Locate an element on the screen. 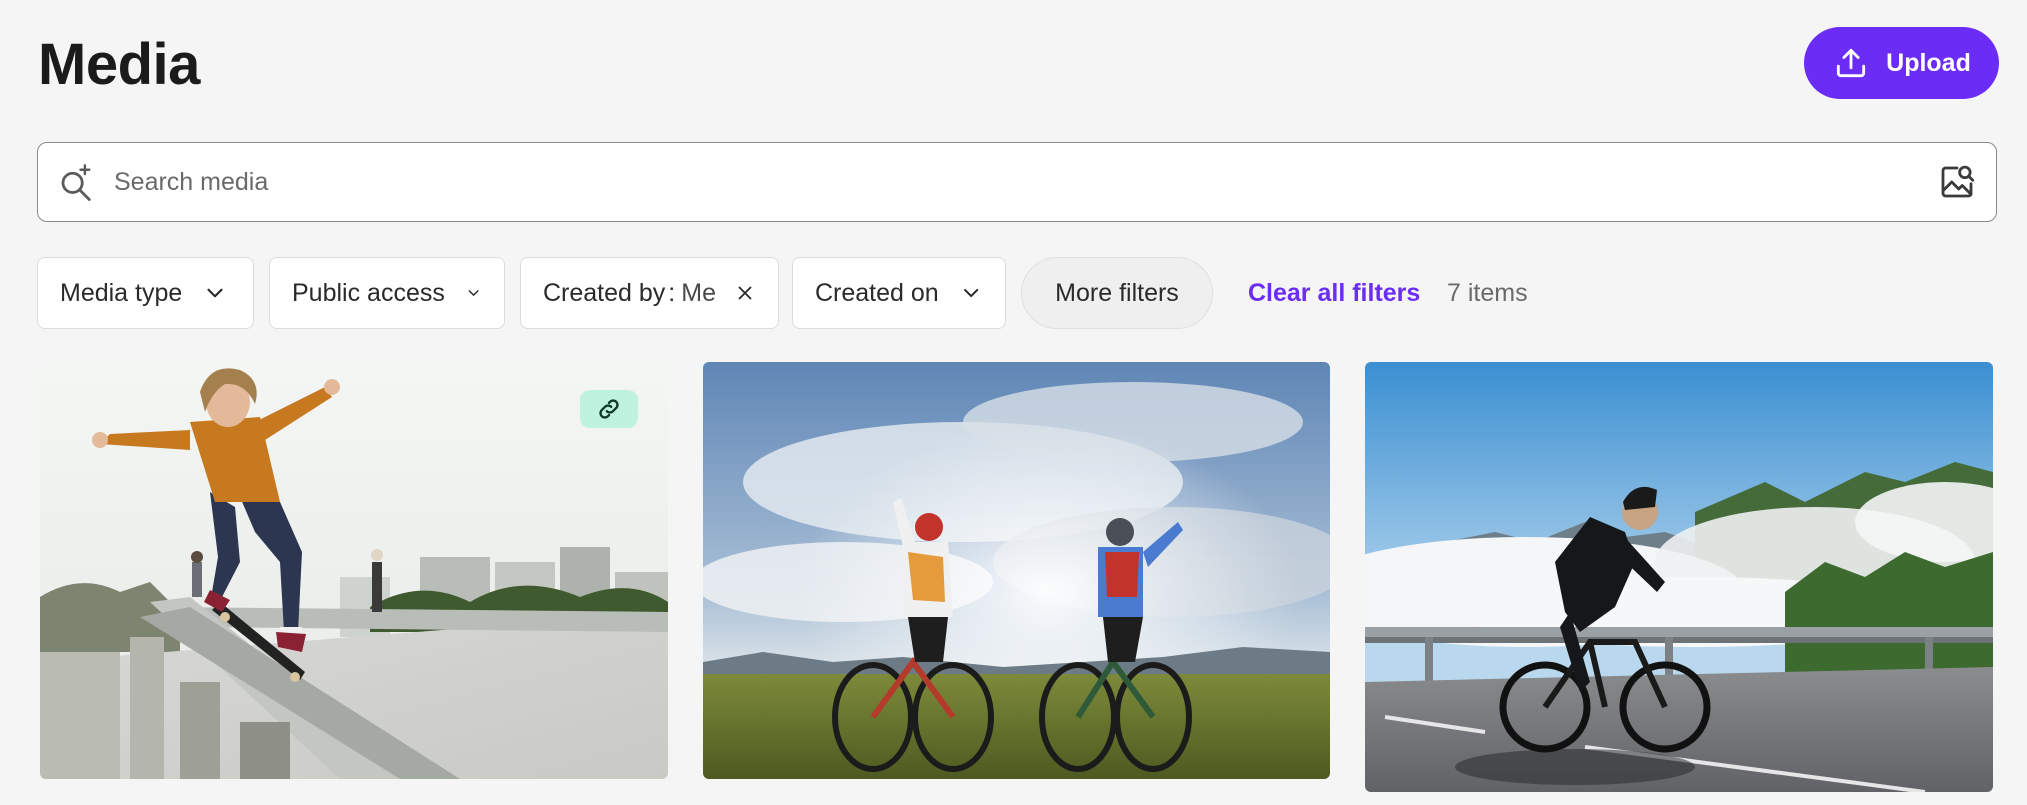 The height and width of the screenshot is (805, 2027). ai-search-icon is located at coordinates (76, 182).